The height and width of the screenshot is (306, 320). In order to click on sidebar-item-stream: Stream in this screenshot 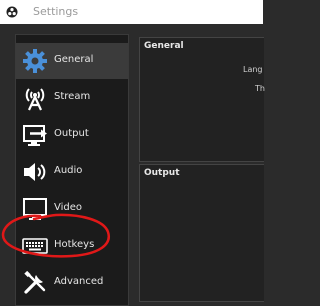, I will do `click(72, 98)`.